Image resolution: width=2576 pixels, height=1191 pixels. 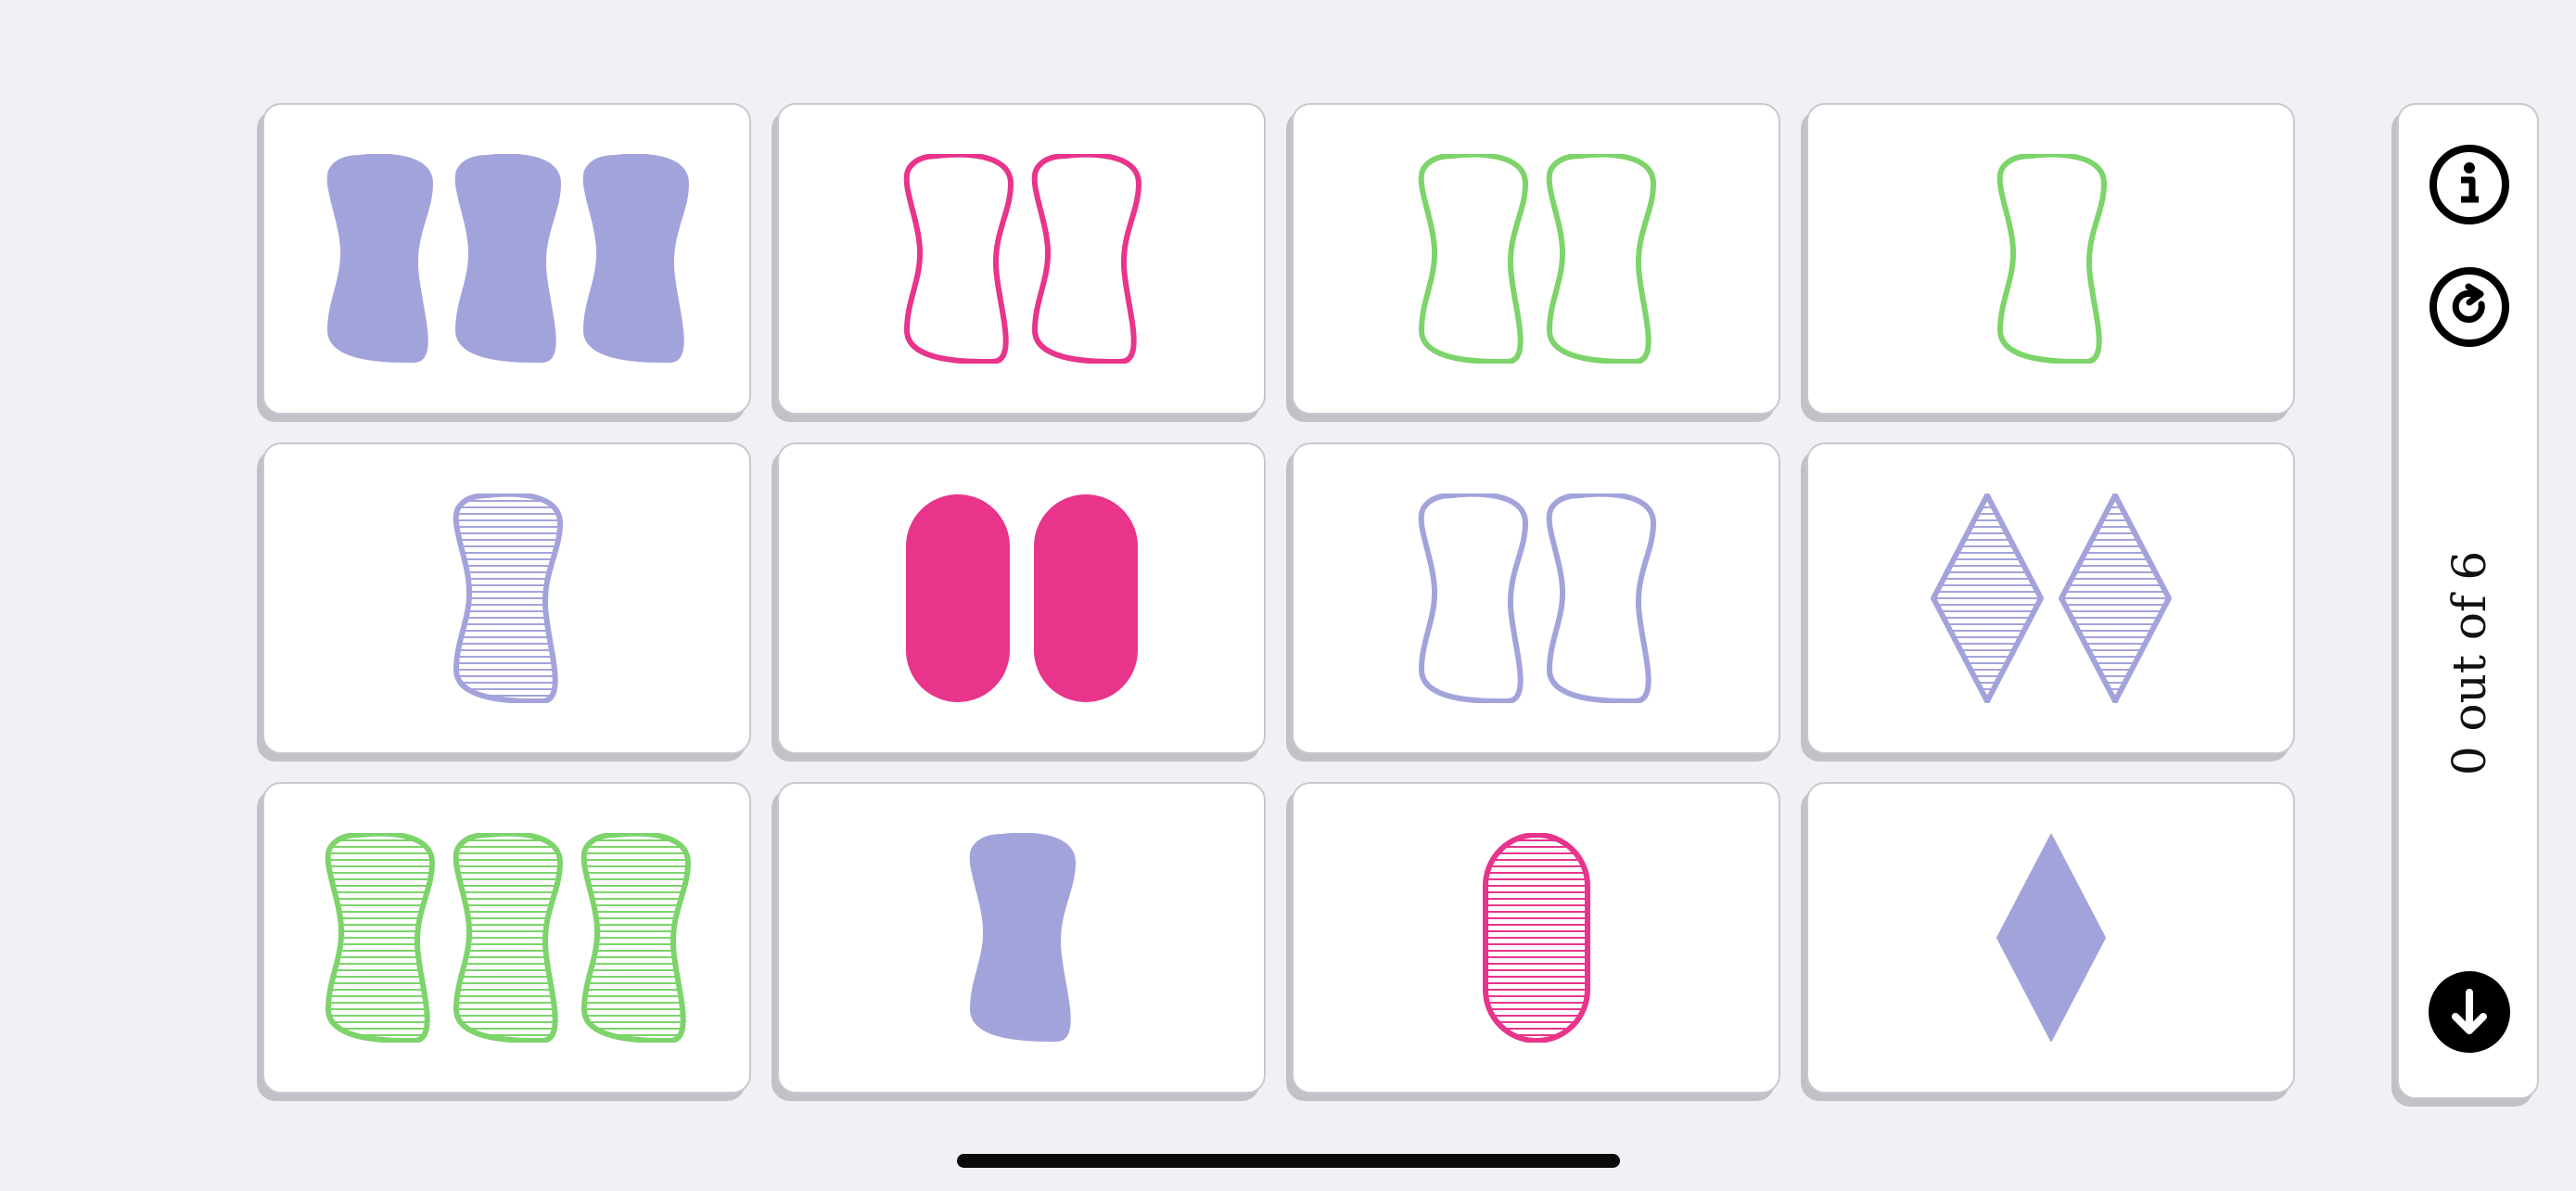 I want to click on info-button, so click(x=2469, y=184).